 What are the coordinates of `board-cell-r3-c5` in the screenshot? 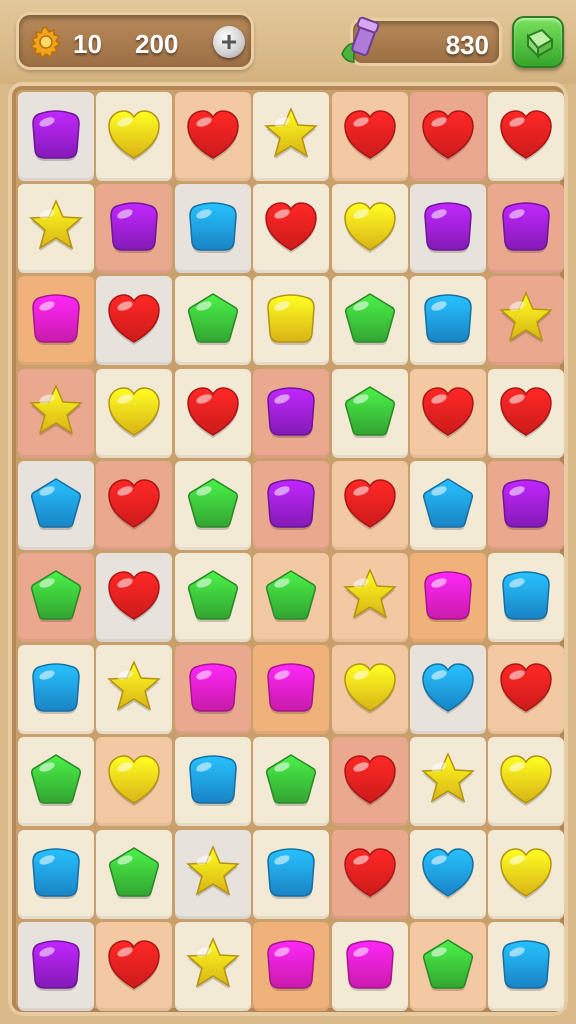 It's located at (369, 321).